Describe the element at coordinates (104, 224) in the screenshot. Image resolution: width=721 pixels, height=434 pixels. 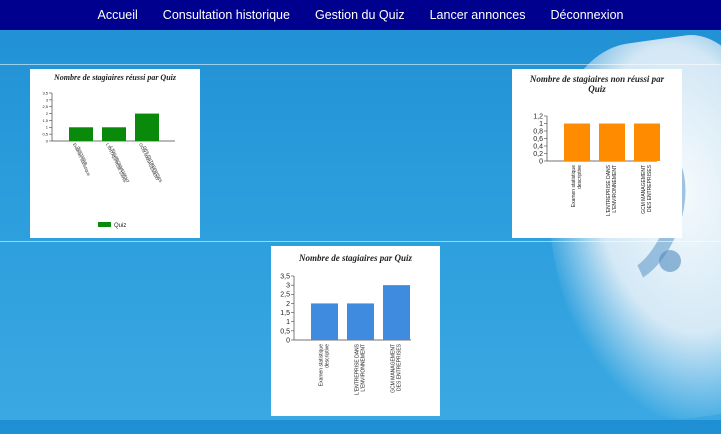
I see `legend-swatch` at that location.